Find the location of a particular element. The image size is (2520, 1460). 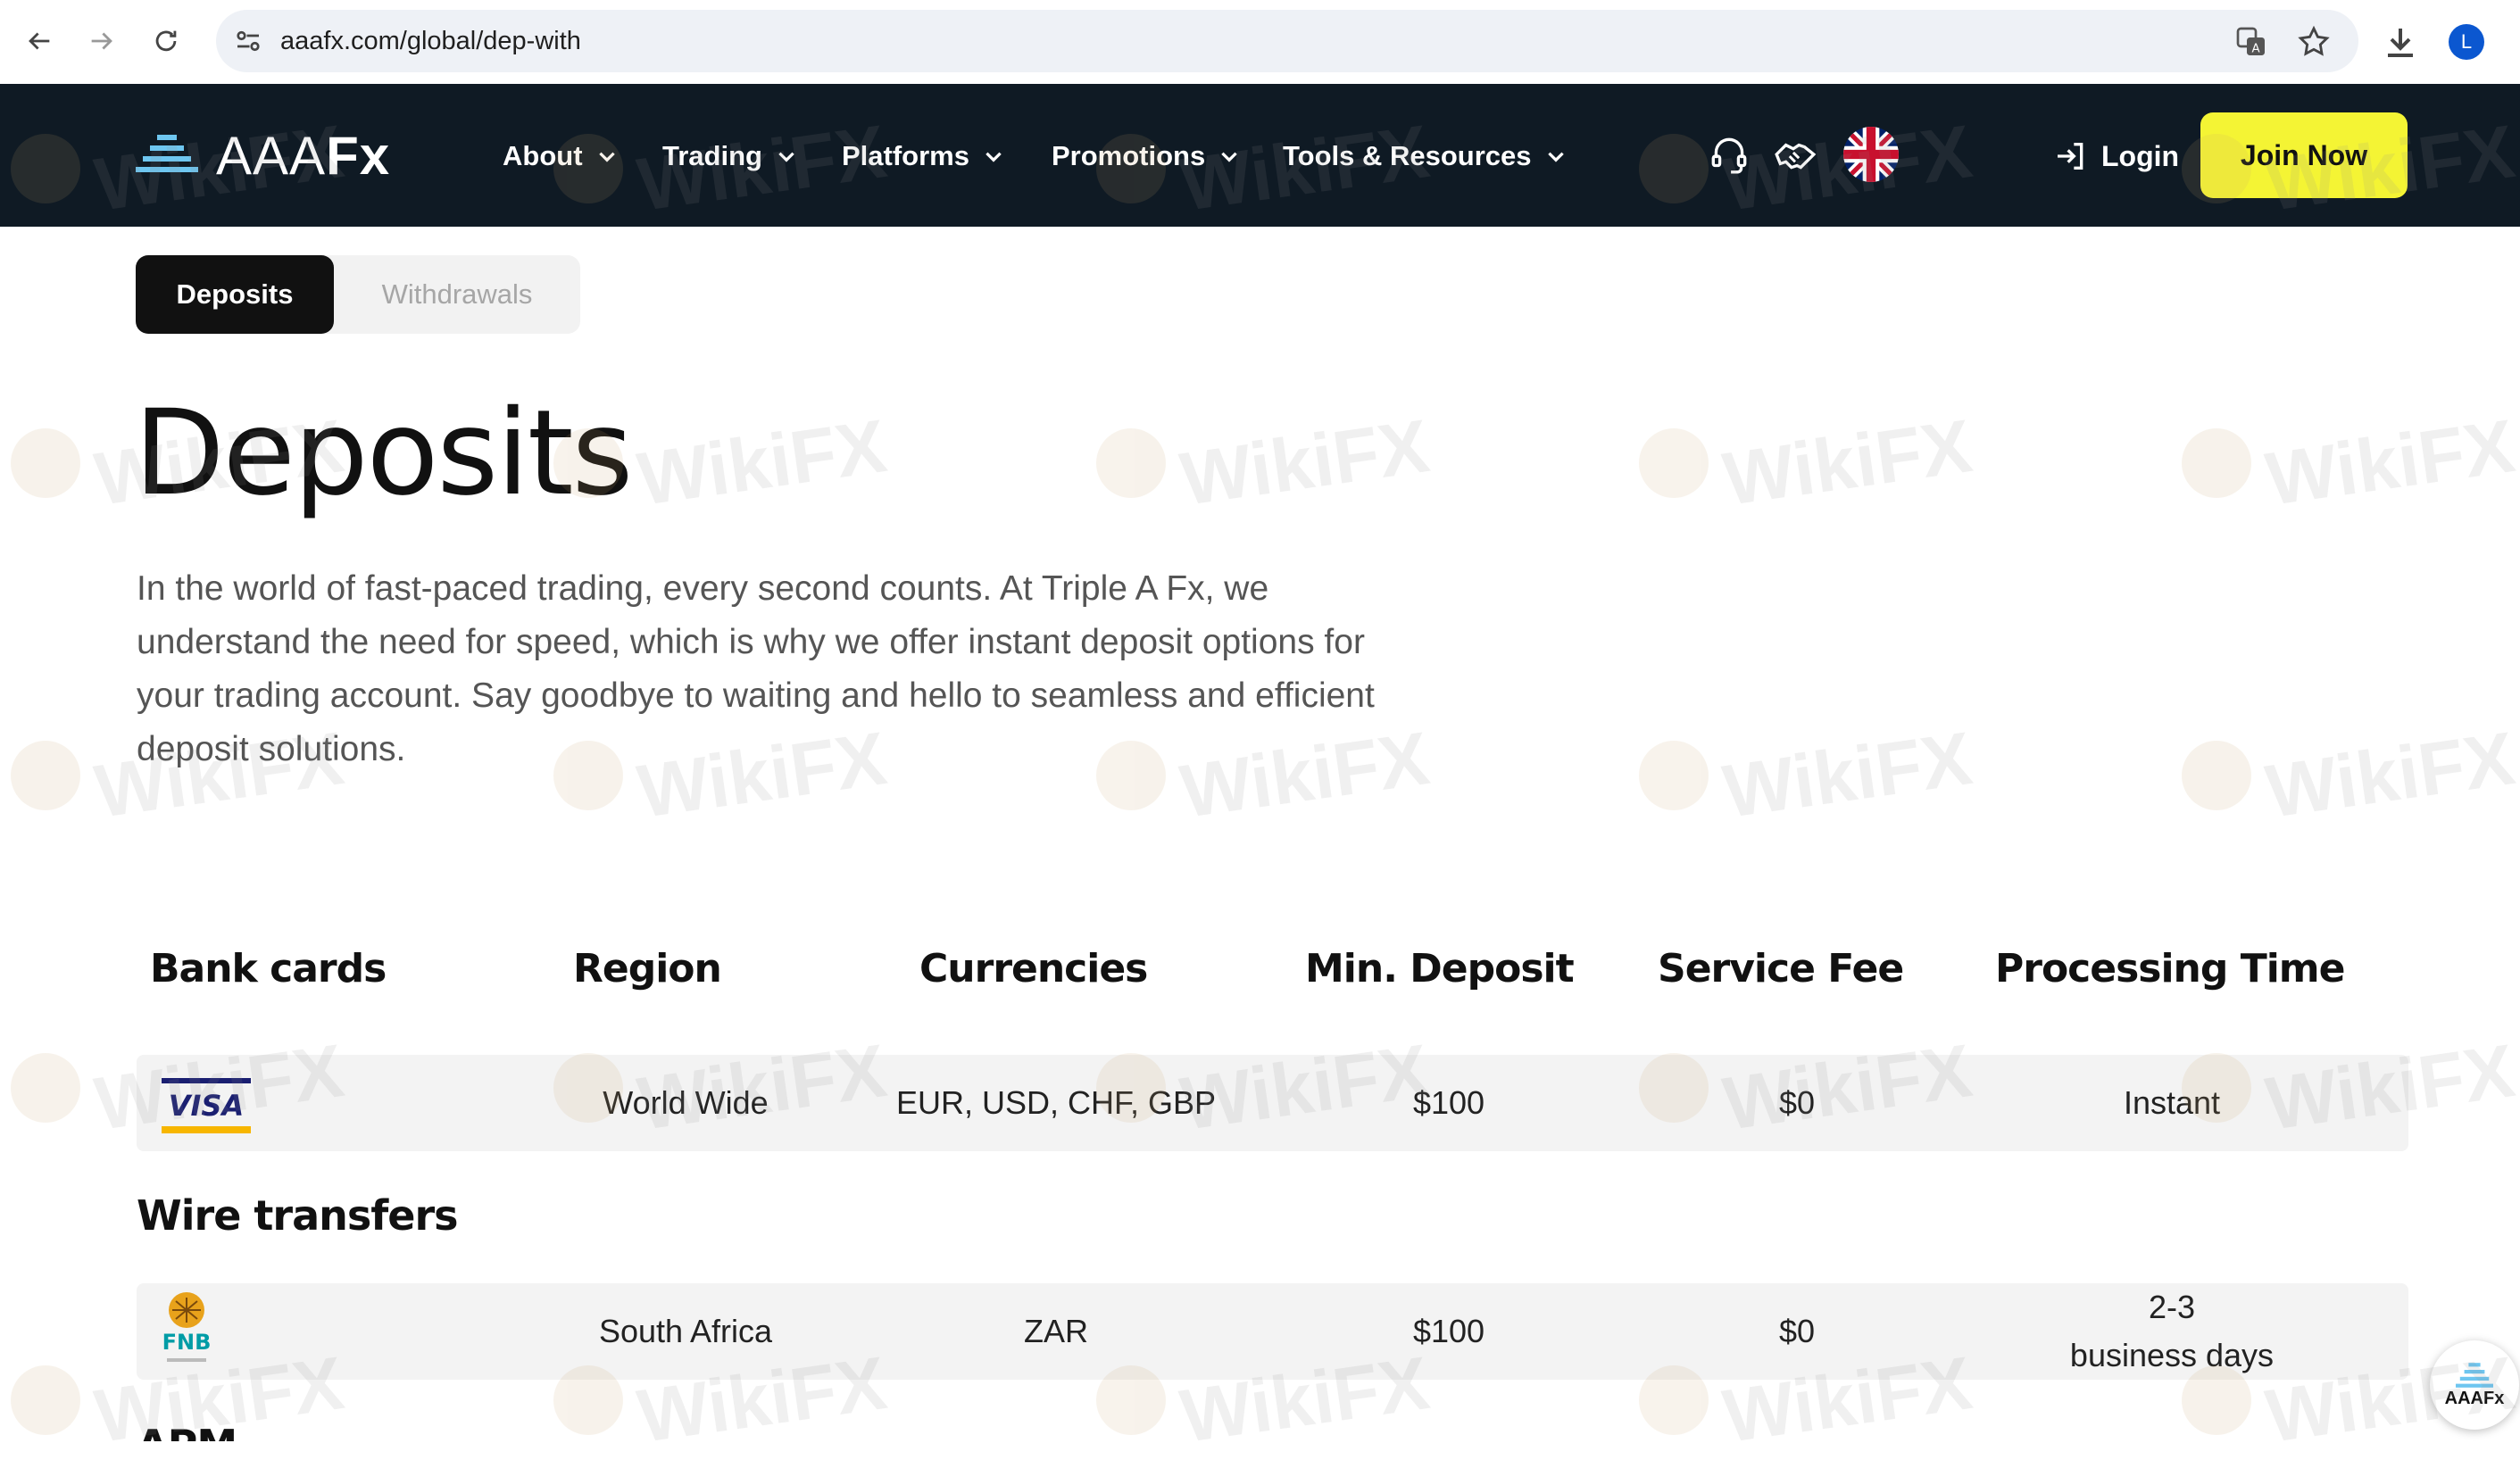

menu-about: About is located at coordinates (561, 156).